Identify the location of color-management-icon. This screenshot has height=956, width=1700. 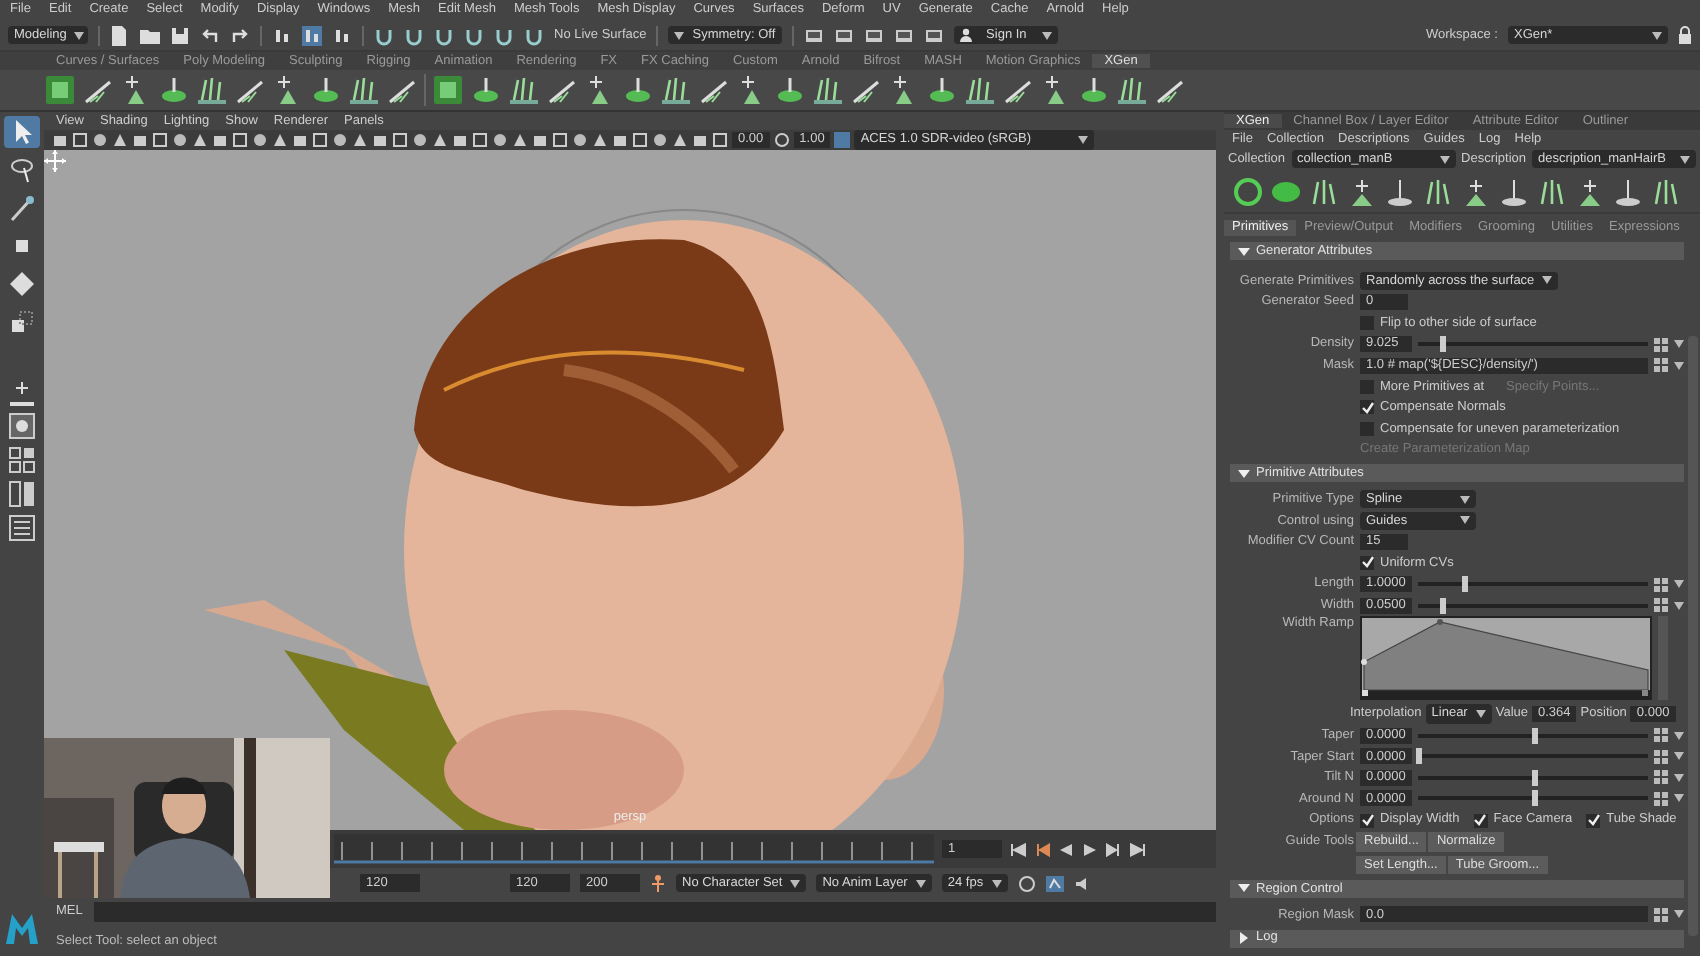
(842, 140).